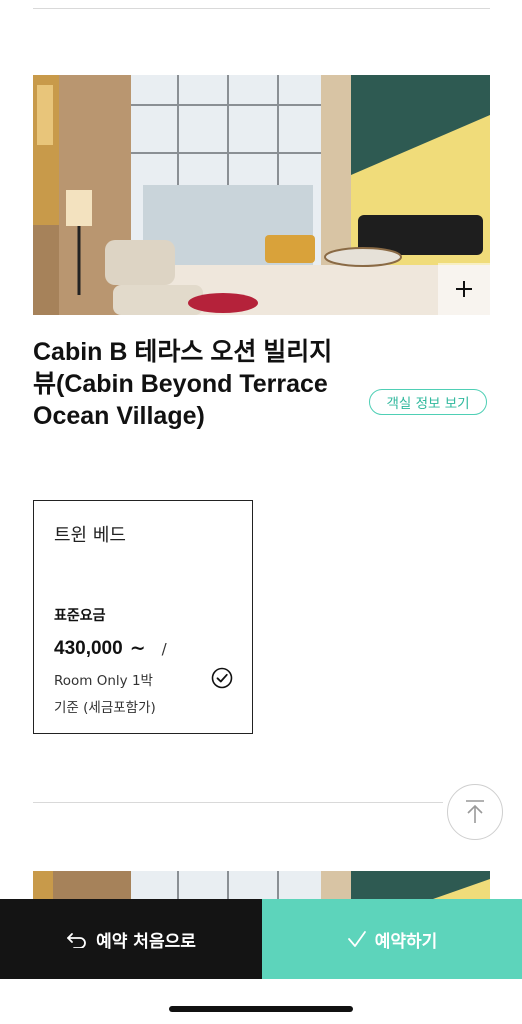 This screenshot has height=1024, width=522. I want to click on scroll-to-top-button, so click(475, 812).